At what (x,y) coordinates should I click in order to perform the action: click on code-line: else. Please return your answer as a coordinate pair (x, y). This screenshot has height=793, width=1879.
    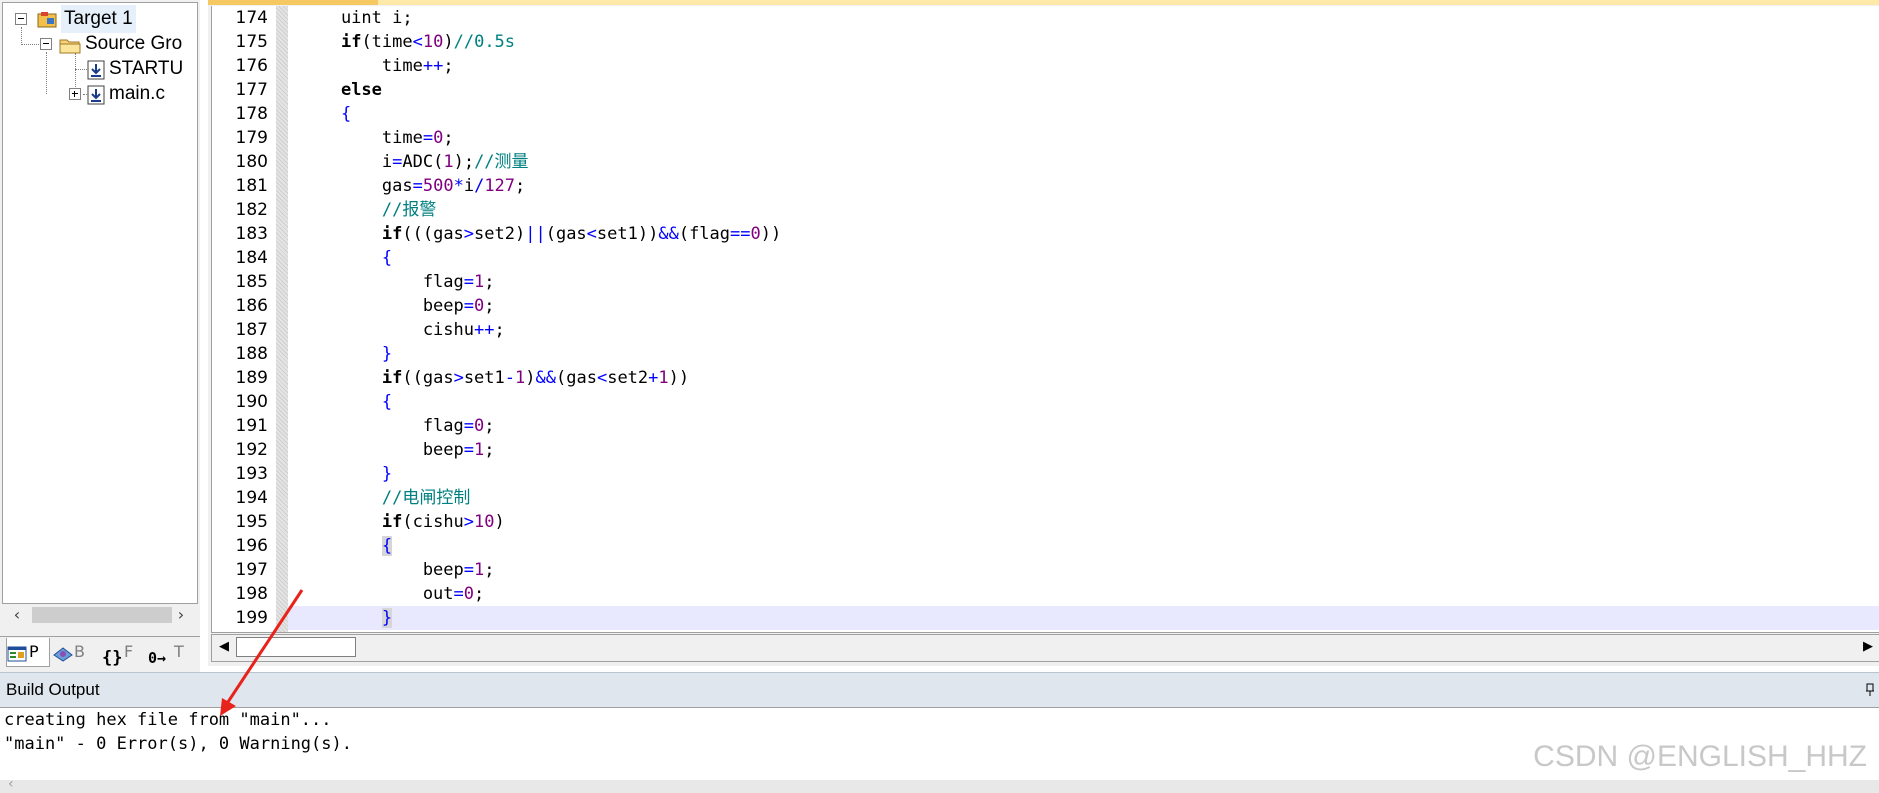
    Looking at the image, I should click on (1083, 90).